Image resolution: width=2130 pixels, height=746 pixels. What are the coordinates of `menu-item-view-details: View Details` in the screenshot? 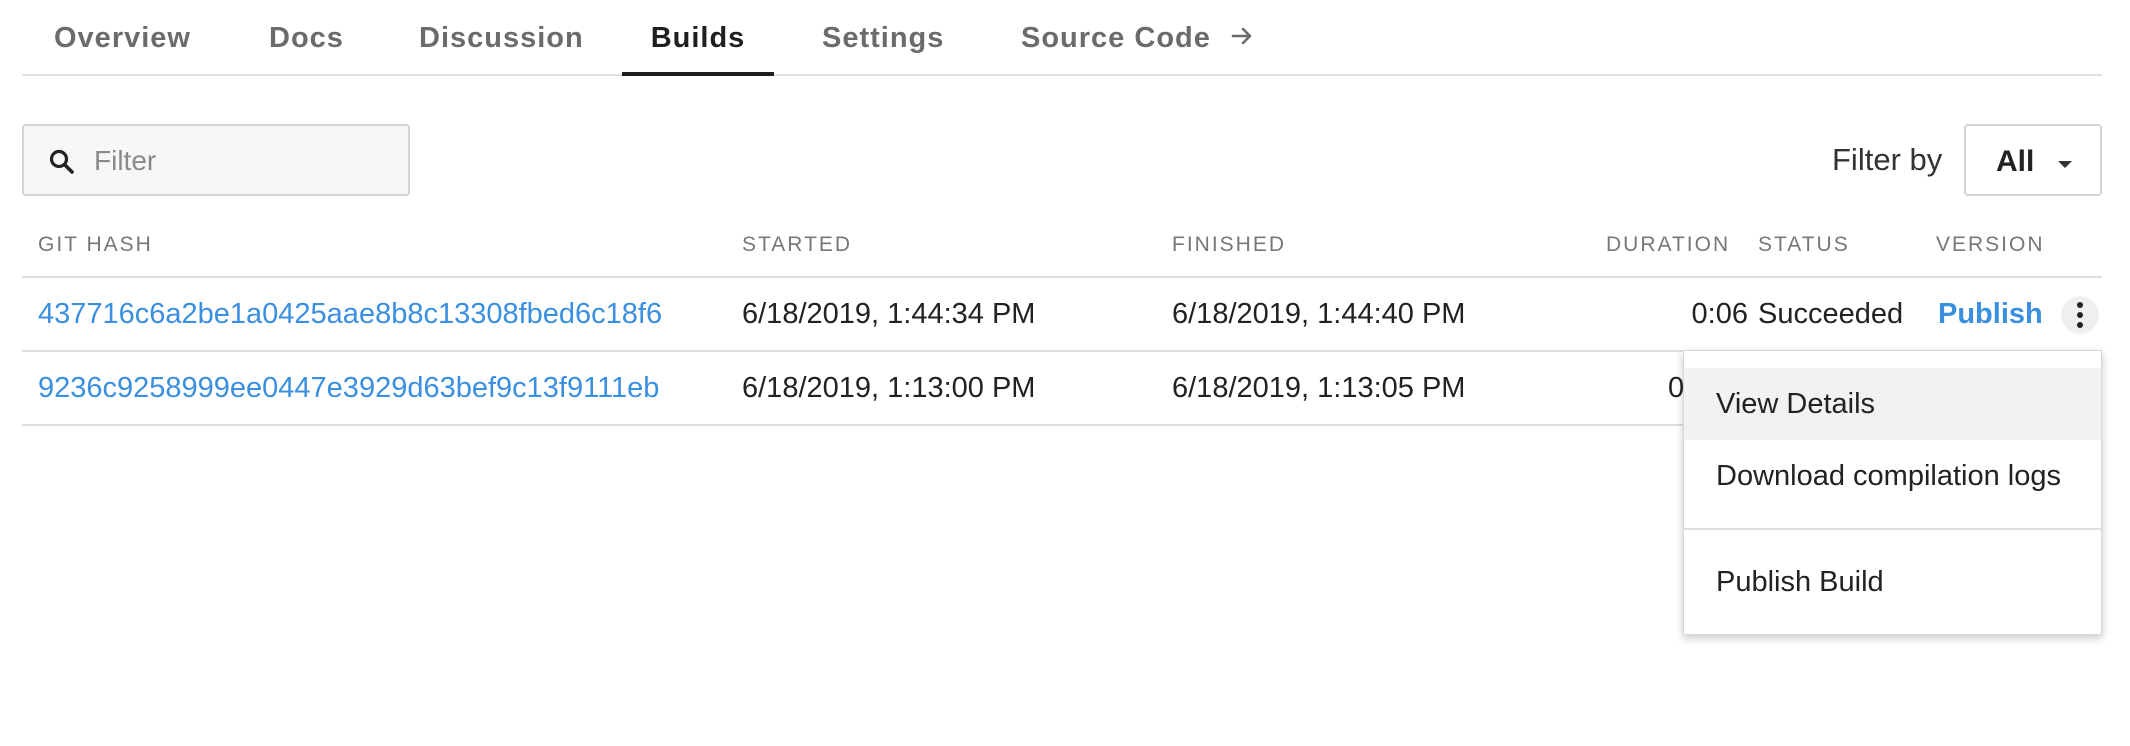 It's located at (1892, 404).